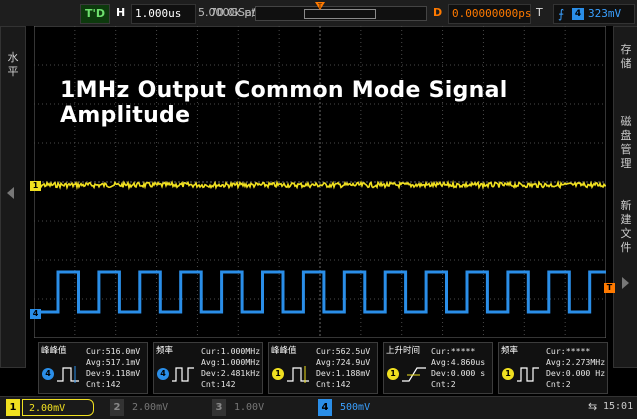 This screenshot has height=419, width=637. What do you see at coordinates (605, 13) in the screenshot?
I see `trigger-level: 323mV` at bounding box center [605, 13].